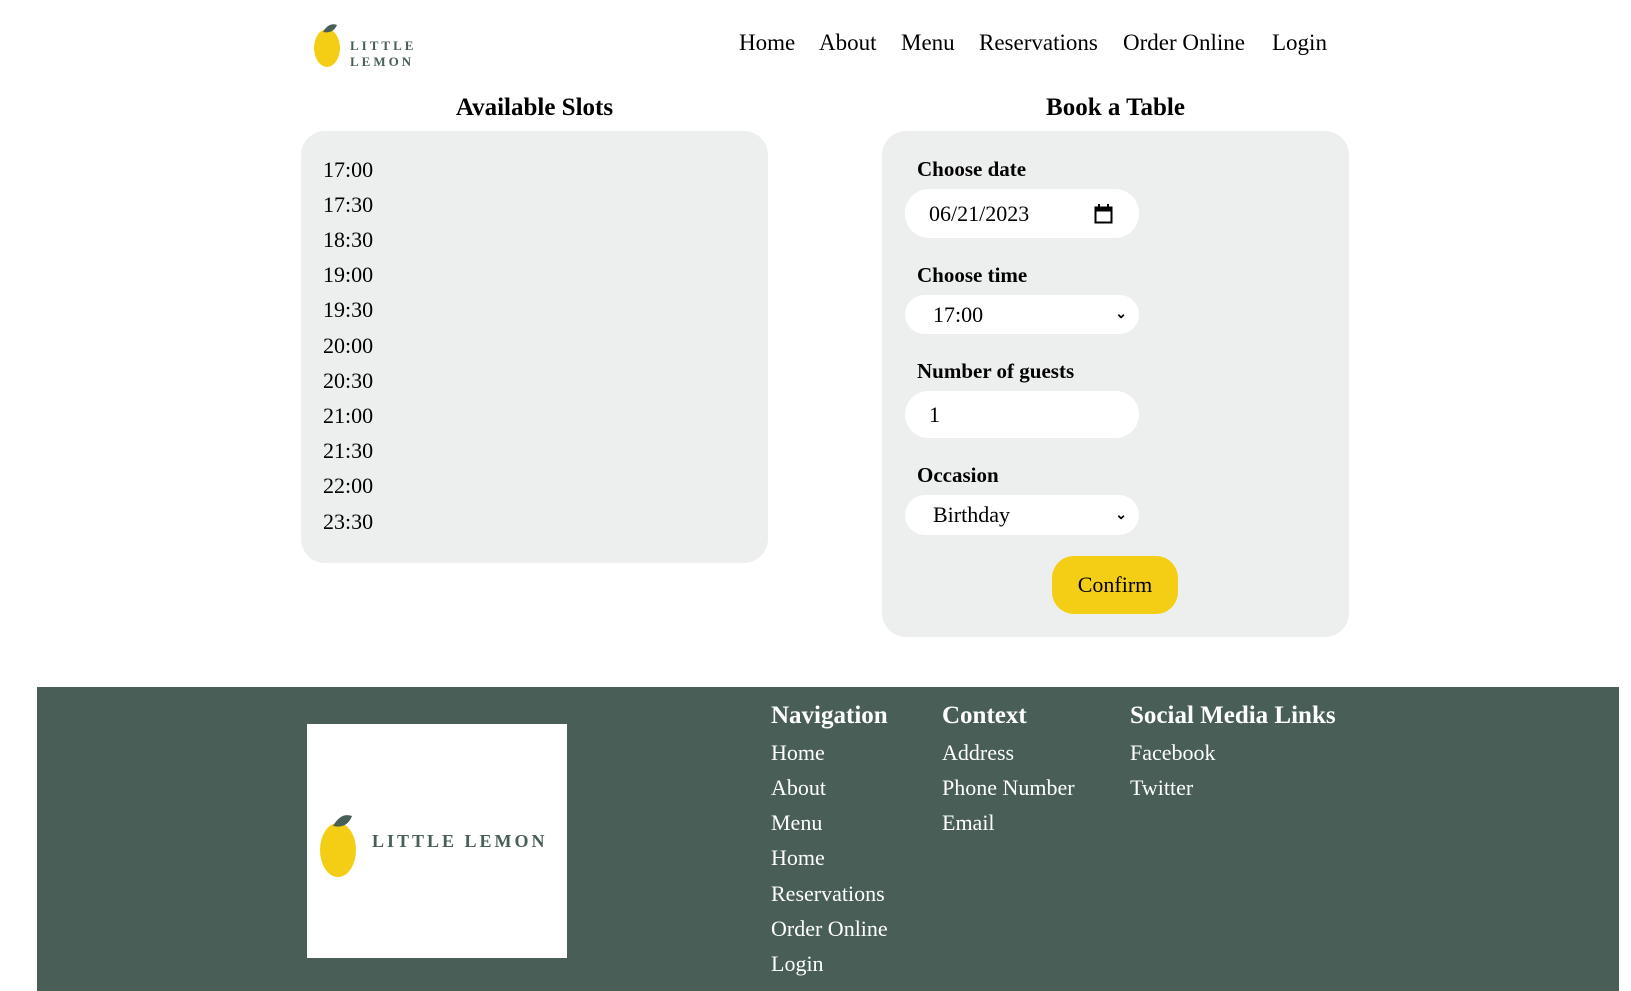 The image size is (1631, 991). What do you see at coordinates (958, 314) in the screenshot?
I see `time-value: 17:00` at bounding box center [958, 314].